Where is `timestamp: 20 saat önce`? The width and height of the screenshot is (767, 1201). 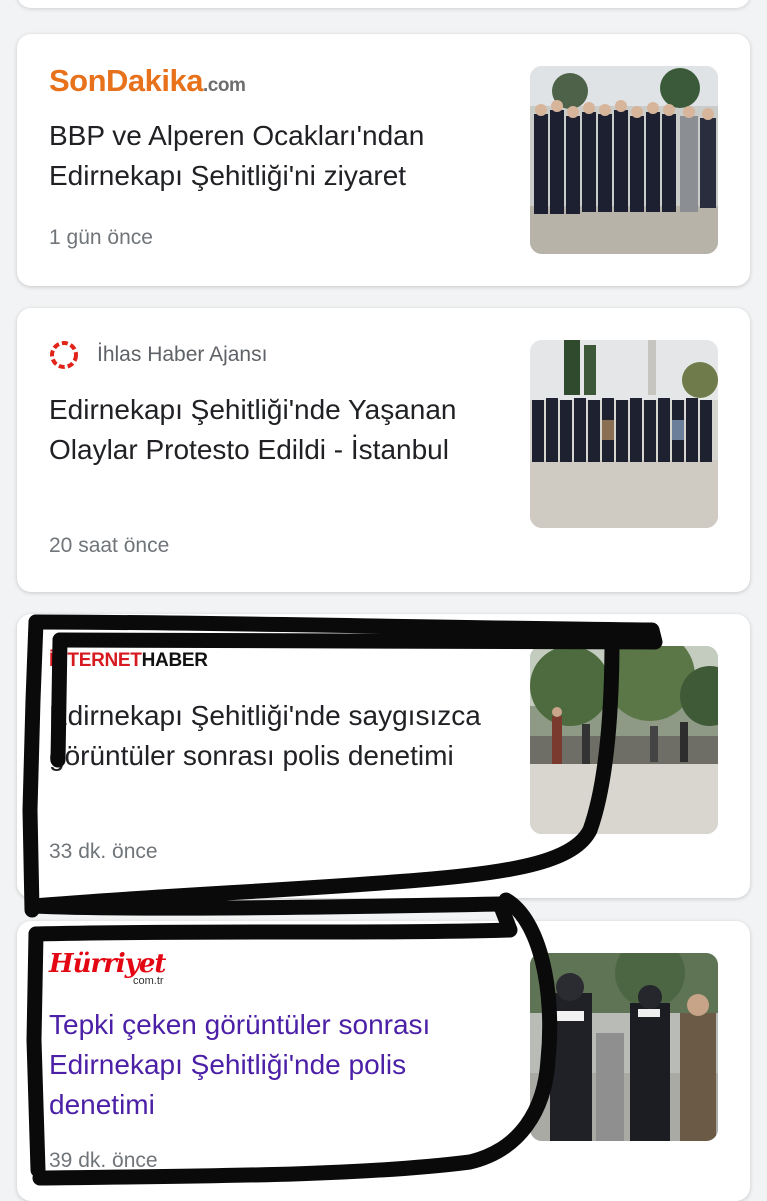 timestamp: 20 saat önce is located at coordinates (109, 545).